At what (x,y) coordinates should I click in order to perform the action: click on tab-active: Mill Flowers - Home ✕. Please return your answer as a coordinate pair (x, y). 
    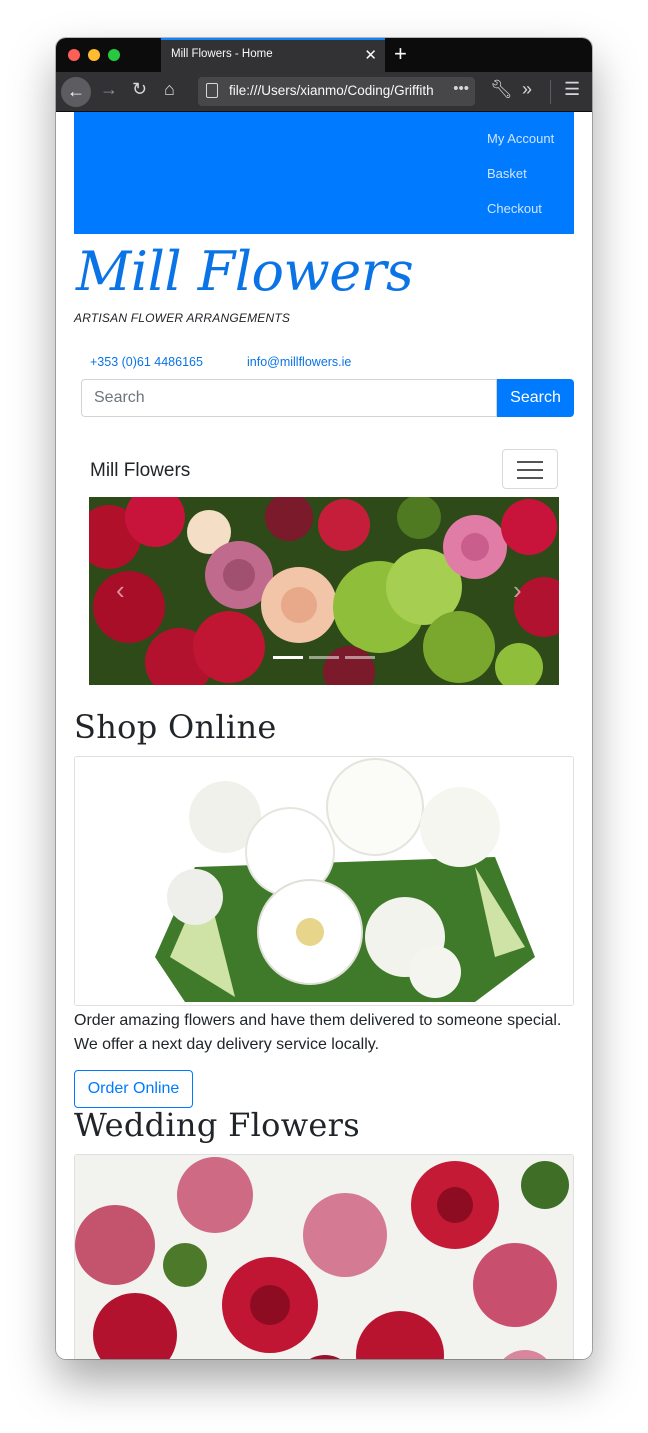
    Looking at the image, I should click on (273, 55).